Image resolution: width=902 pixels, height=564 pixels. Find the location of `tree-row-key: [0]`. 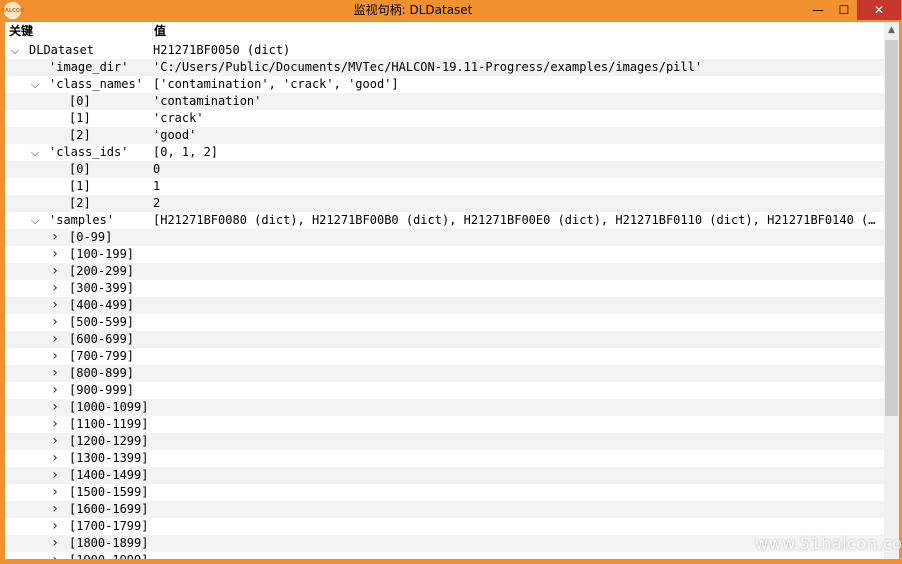

tree-row-key: [0] is located at coordinates (80, 101).